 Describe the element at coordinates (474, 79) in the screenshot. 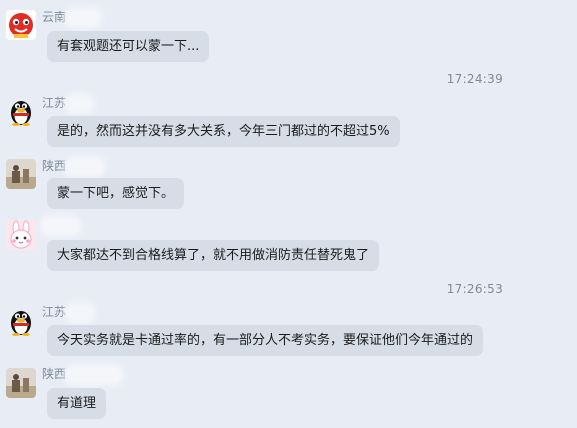

I see `timestamp: 17:24:39` at that location.